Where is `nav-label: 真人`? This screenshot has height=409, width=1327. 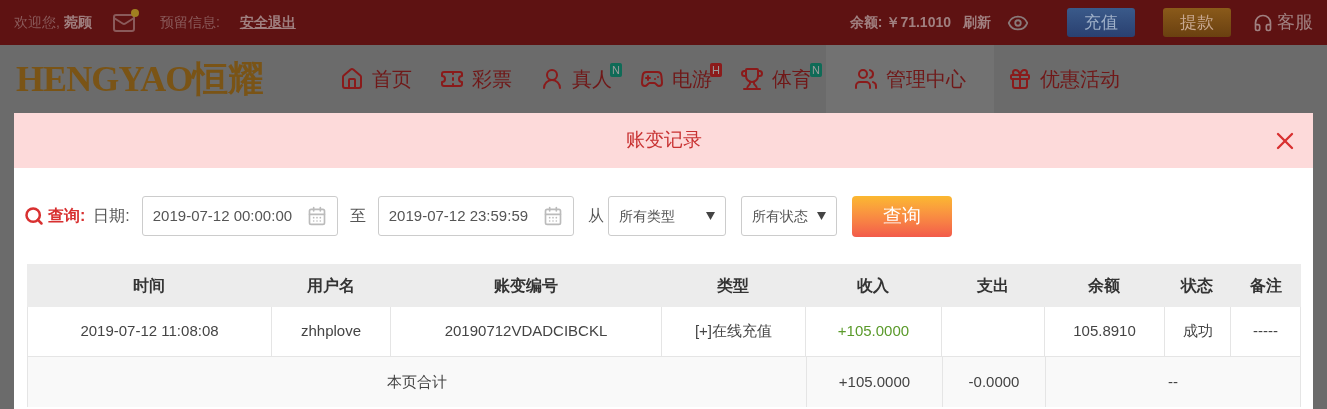
nav-label: 真人 is located at coordinates (592, 79).